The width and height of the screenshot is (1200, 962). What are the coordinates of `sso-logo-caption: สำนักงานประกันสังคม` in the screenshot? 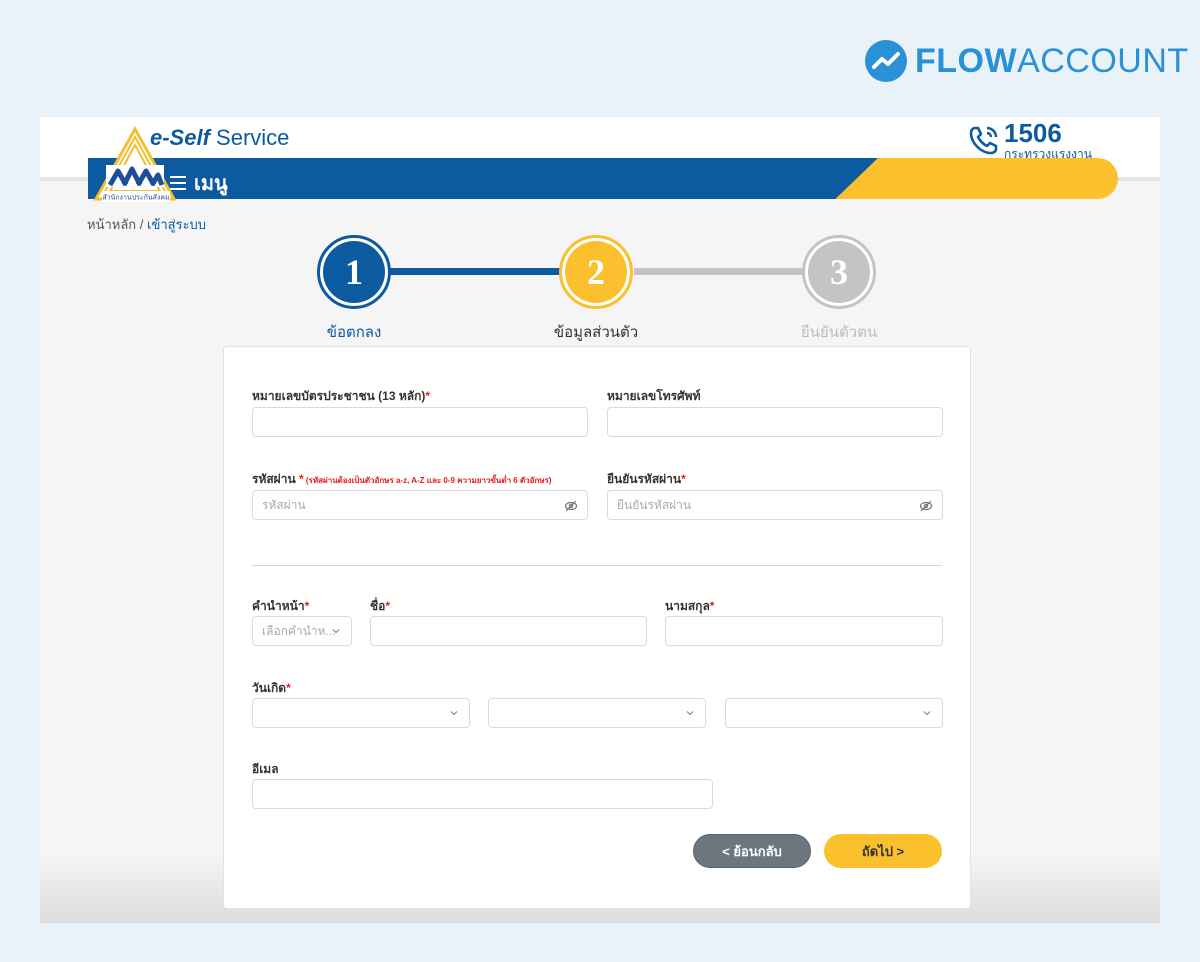 It's located at (135, 198).